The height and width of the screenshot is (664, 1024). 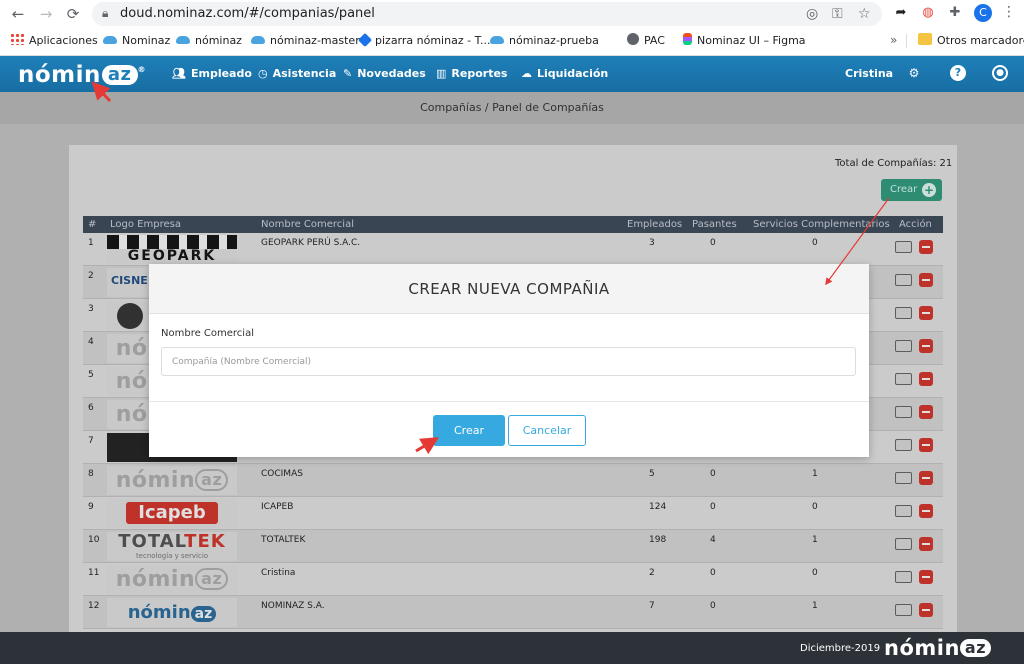 What do you see at coordinates (136, 41) in the screenshot?
I see `bookmark-nominaz: Nominaz` at bounding box center [136, 41].